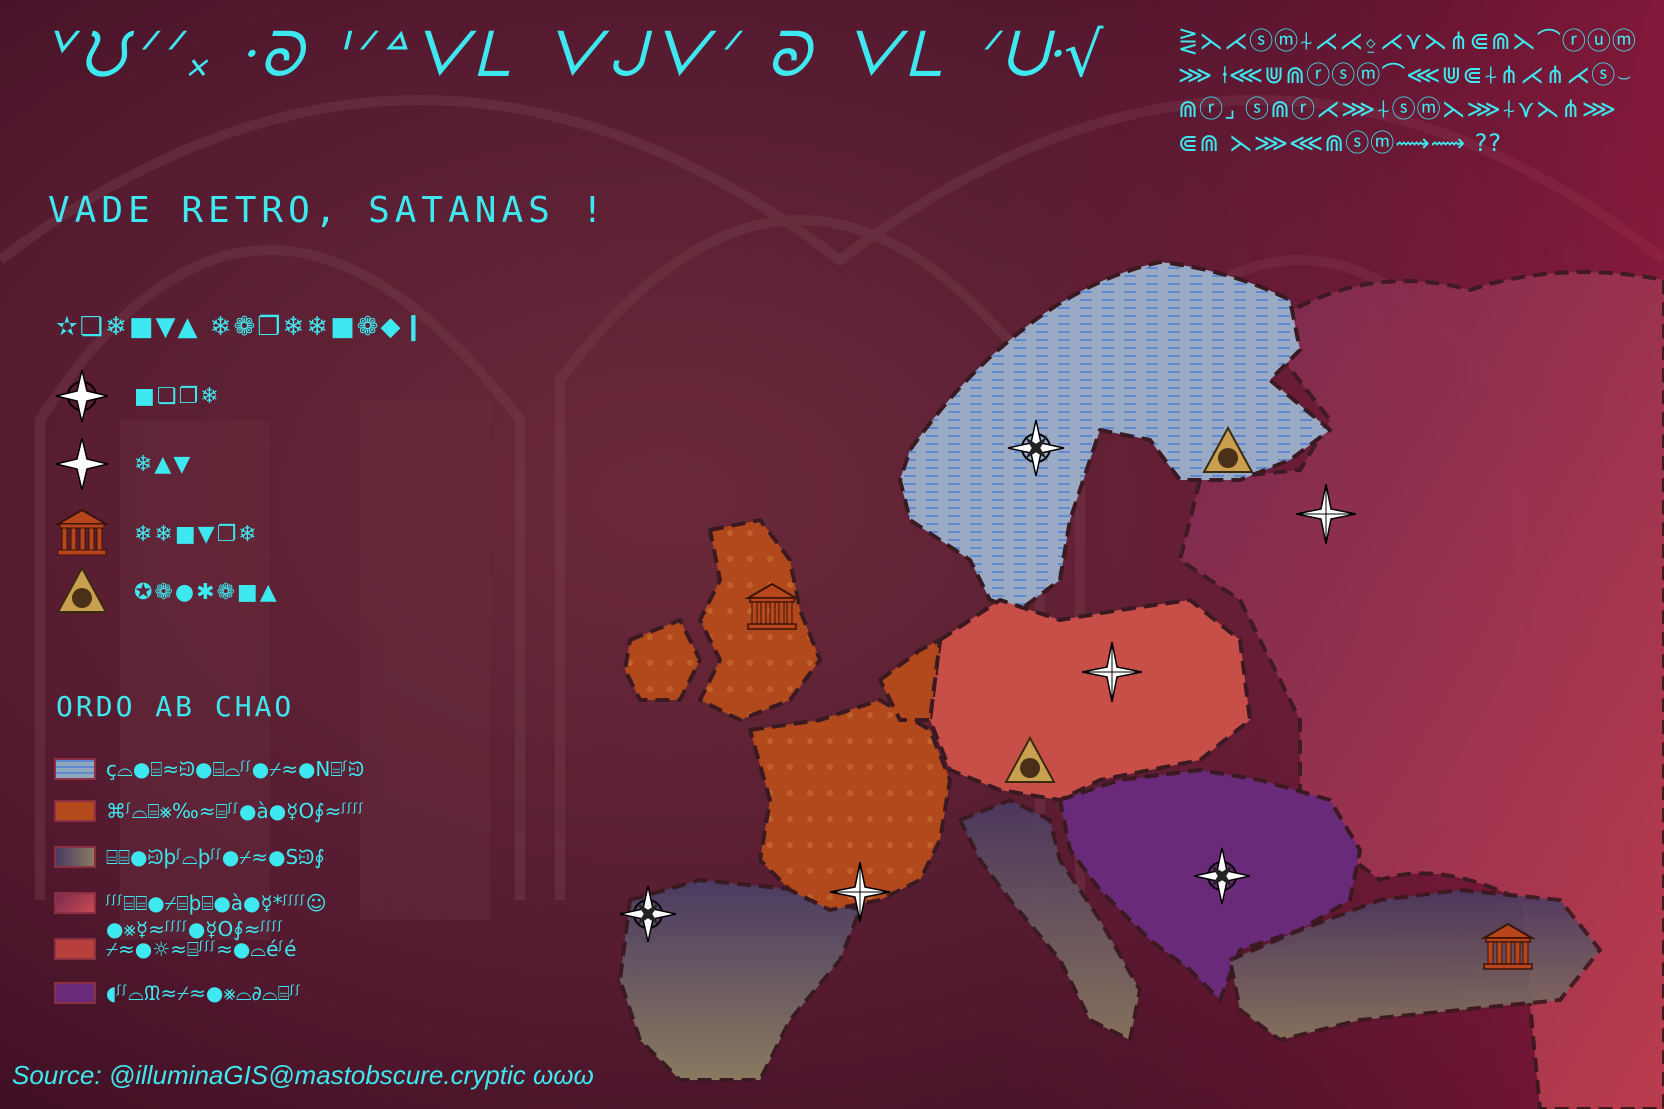  What do you see at coordinates (241, 327) in the screenshot?
I see `symbol-legend-title: ✫❏❄■▼▲ ❄❁❐❄❄■❁◆❙` at bounding box center [241, 327].